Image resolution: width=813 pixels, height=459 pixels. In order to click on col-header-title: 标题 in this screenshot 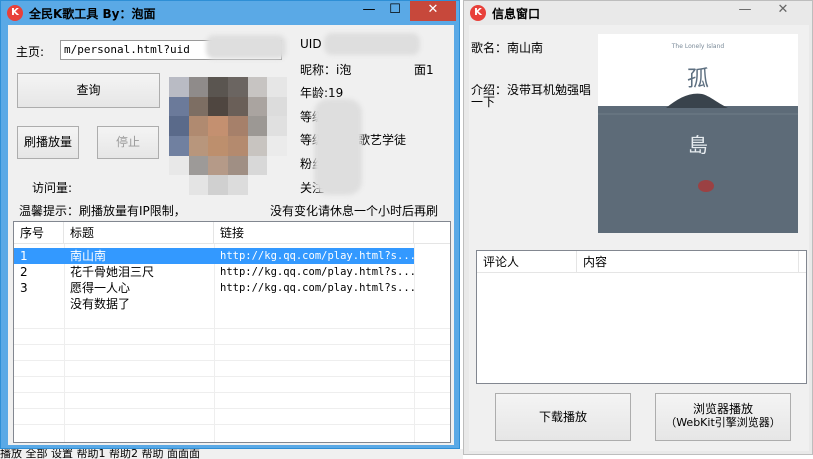, I will do `click(139, 233)`.